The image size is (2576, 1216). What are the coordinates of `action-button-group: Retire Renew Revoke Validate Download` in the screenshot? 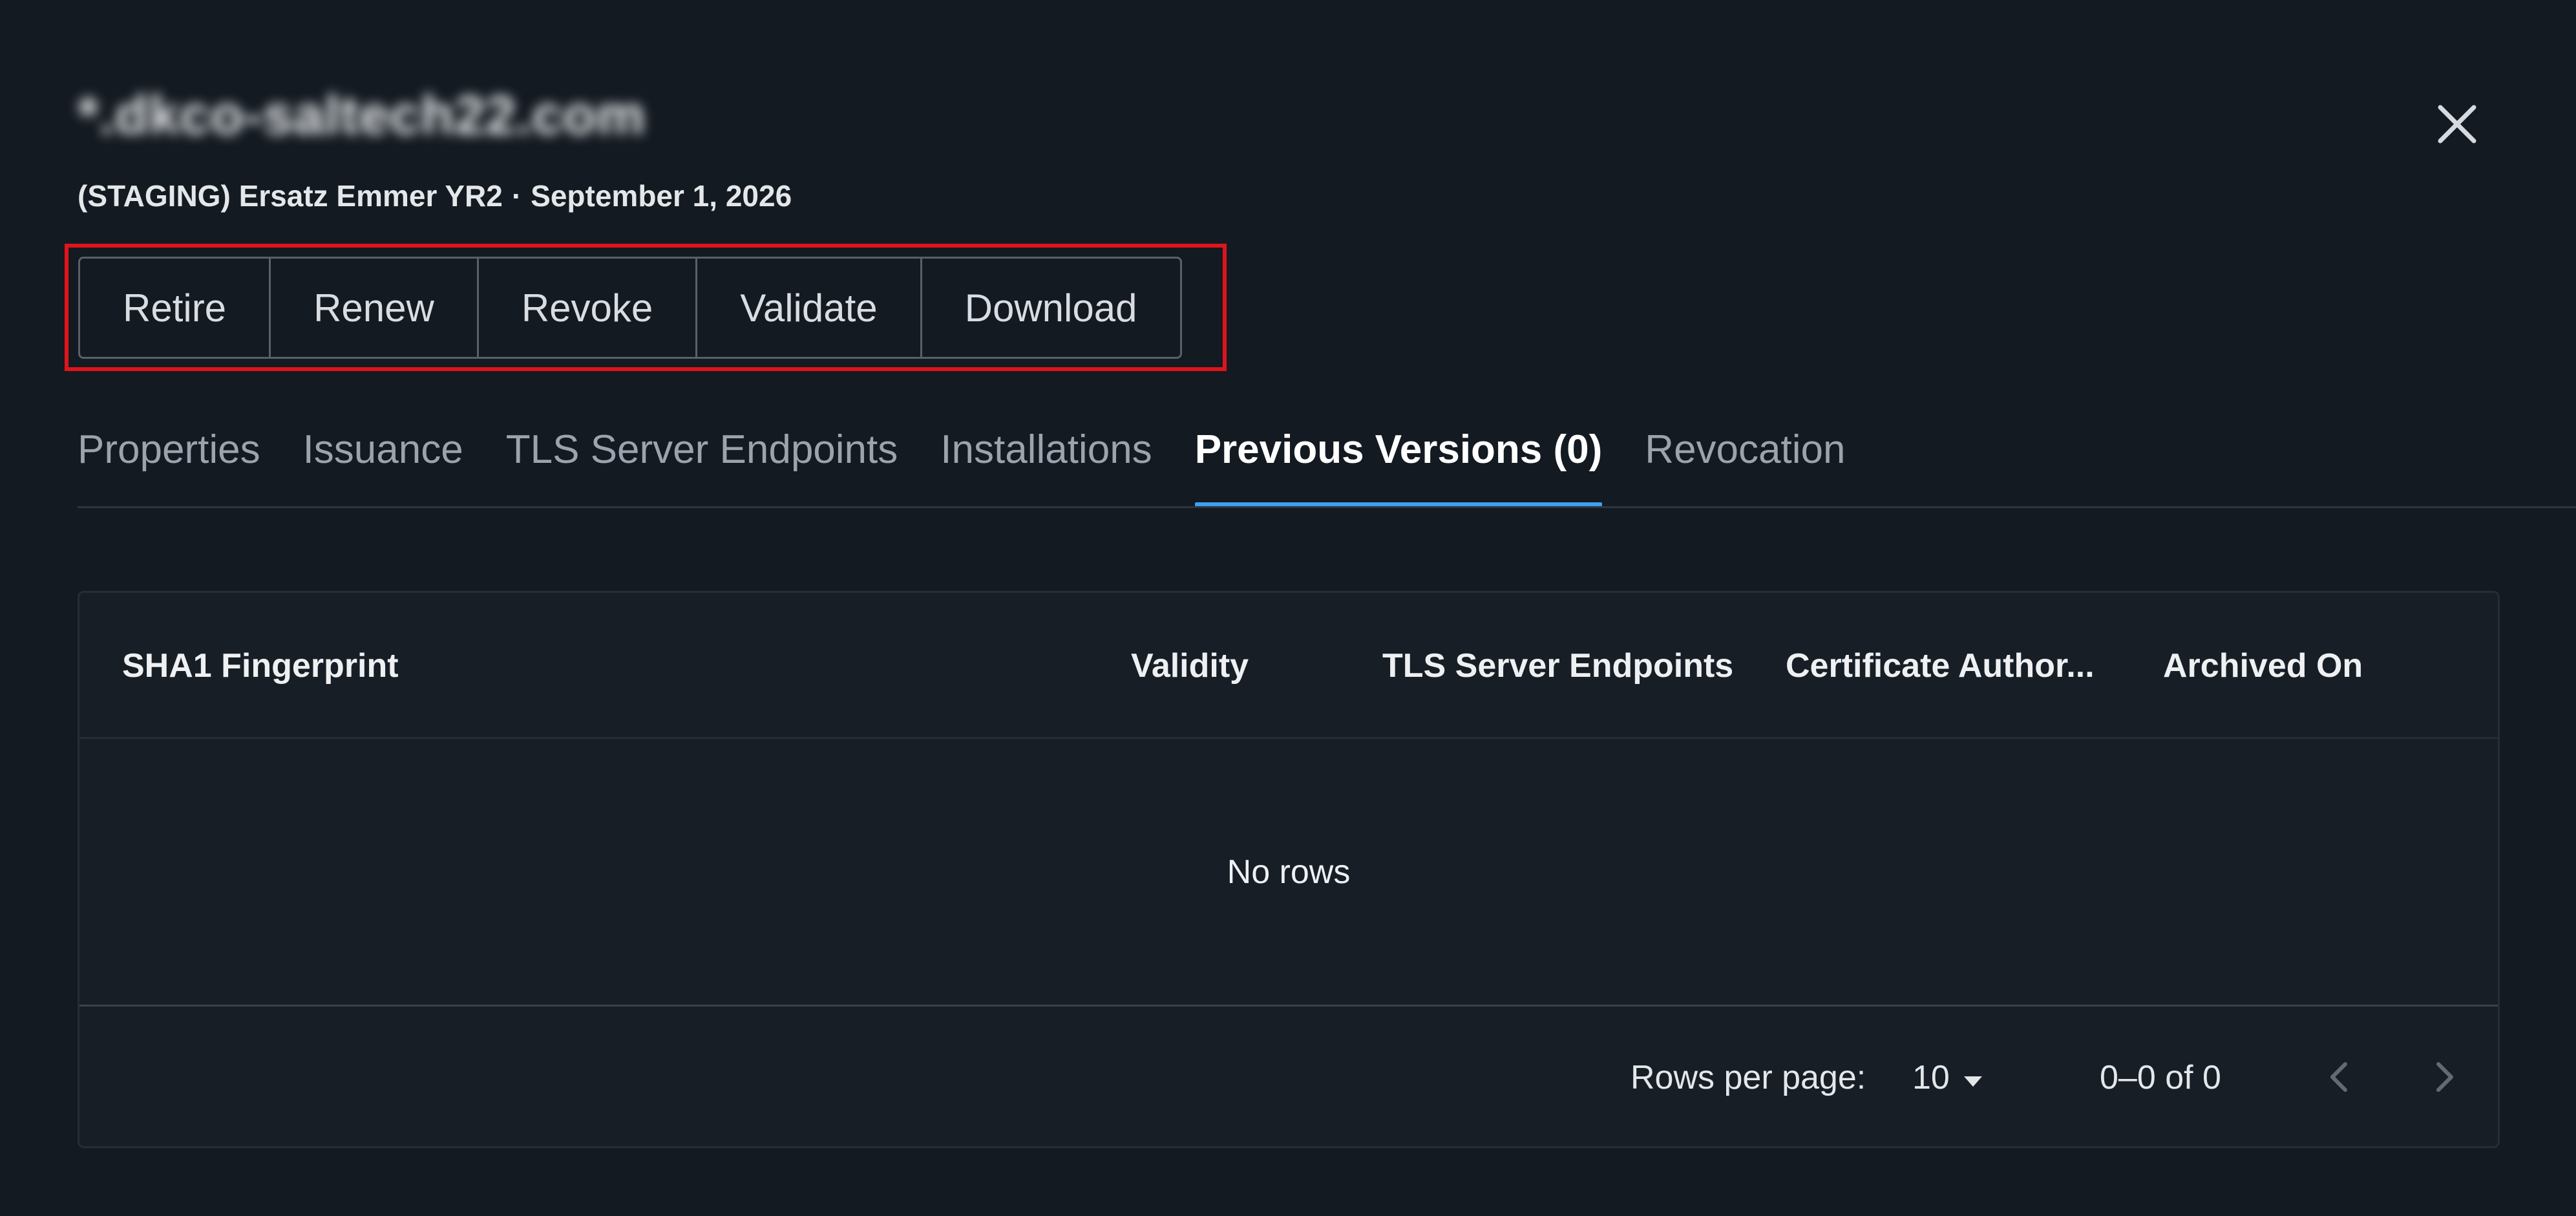 It's located at (630, 308).